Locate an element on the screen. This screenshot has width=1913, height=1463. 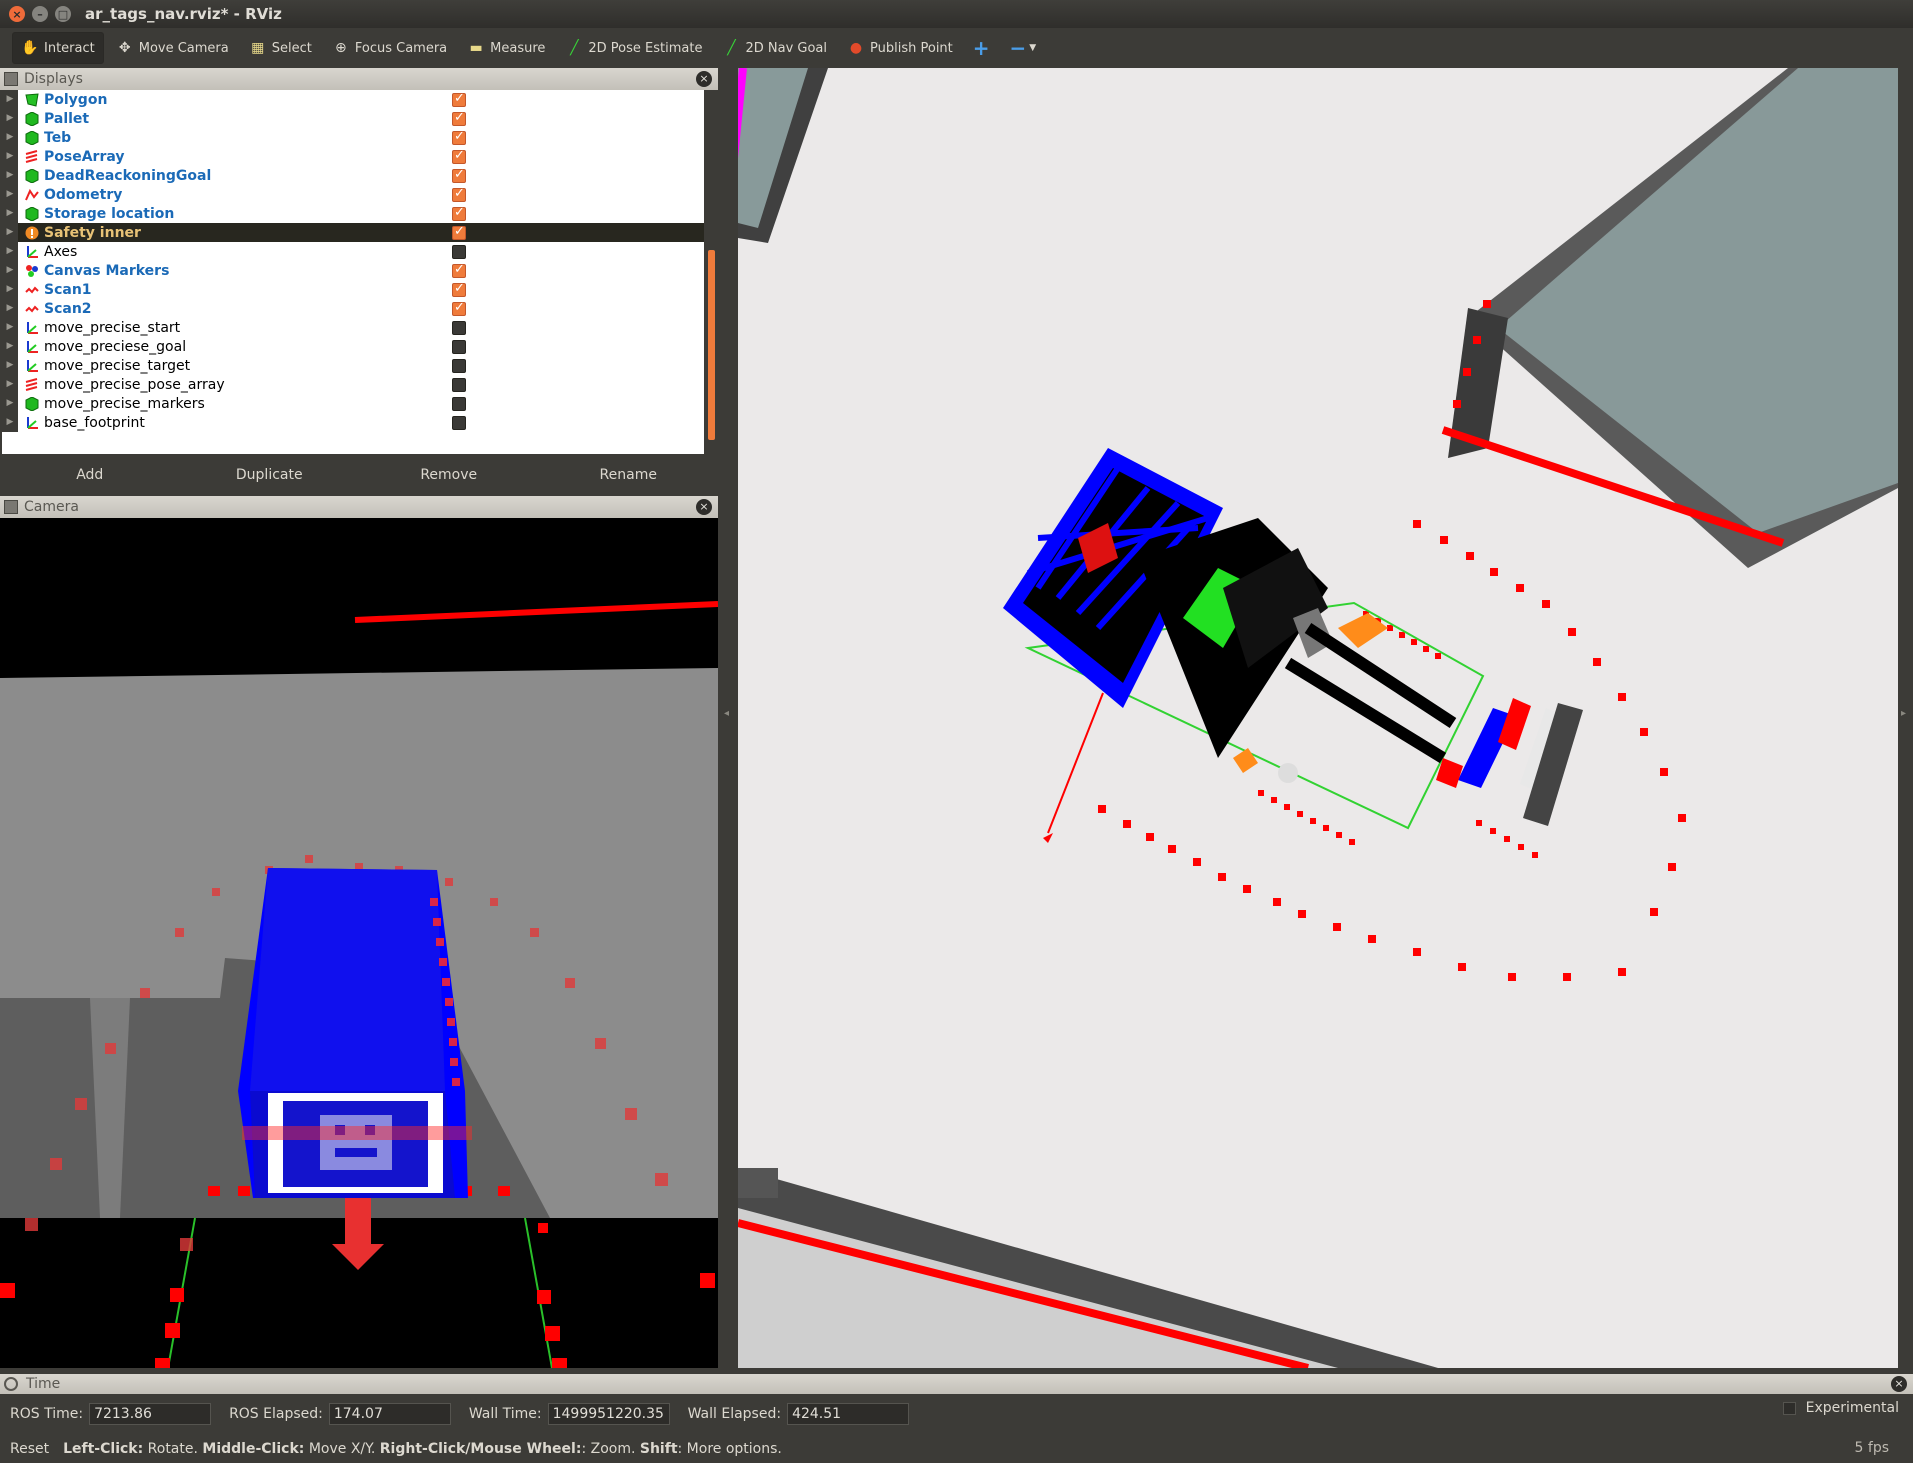
display-item: ▶ Odometry is located at coordinates (353, 194).